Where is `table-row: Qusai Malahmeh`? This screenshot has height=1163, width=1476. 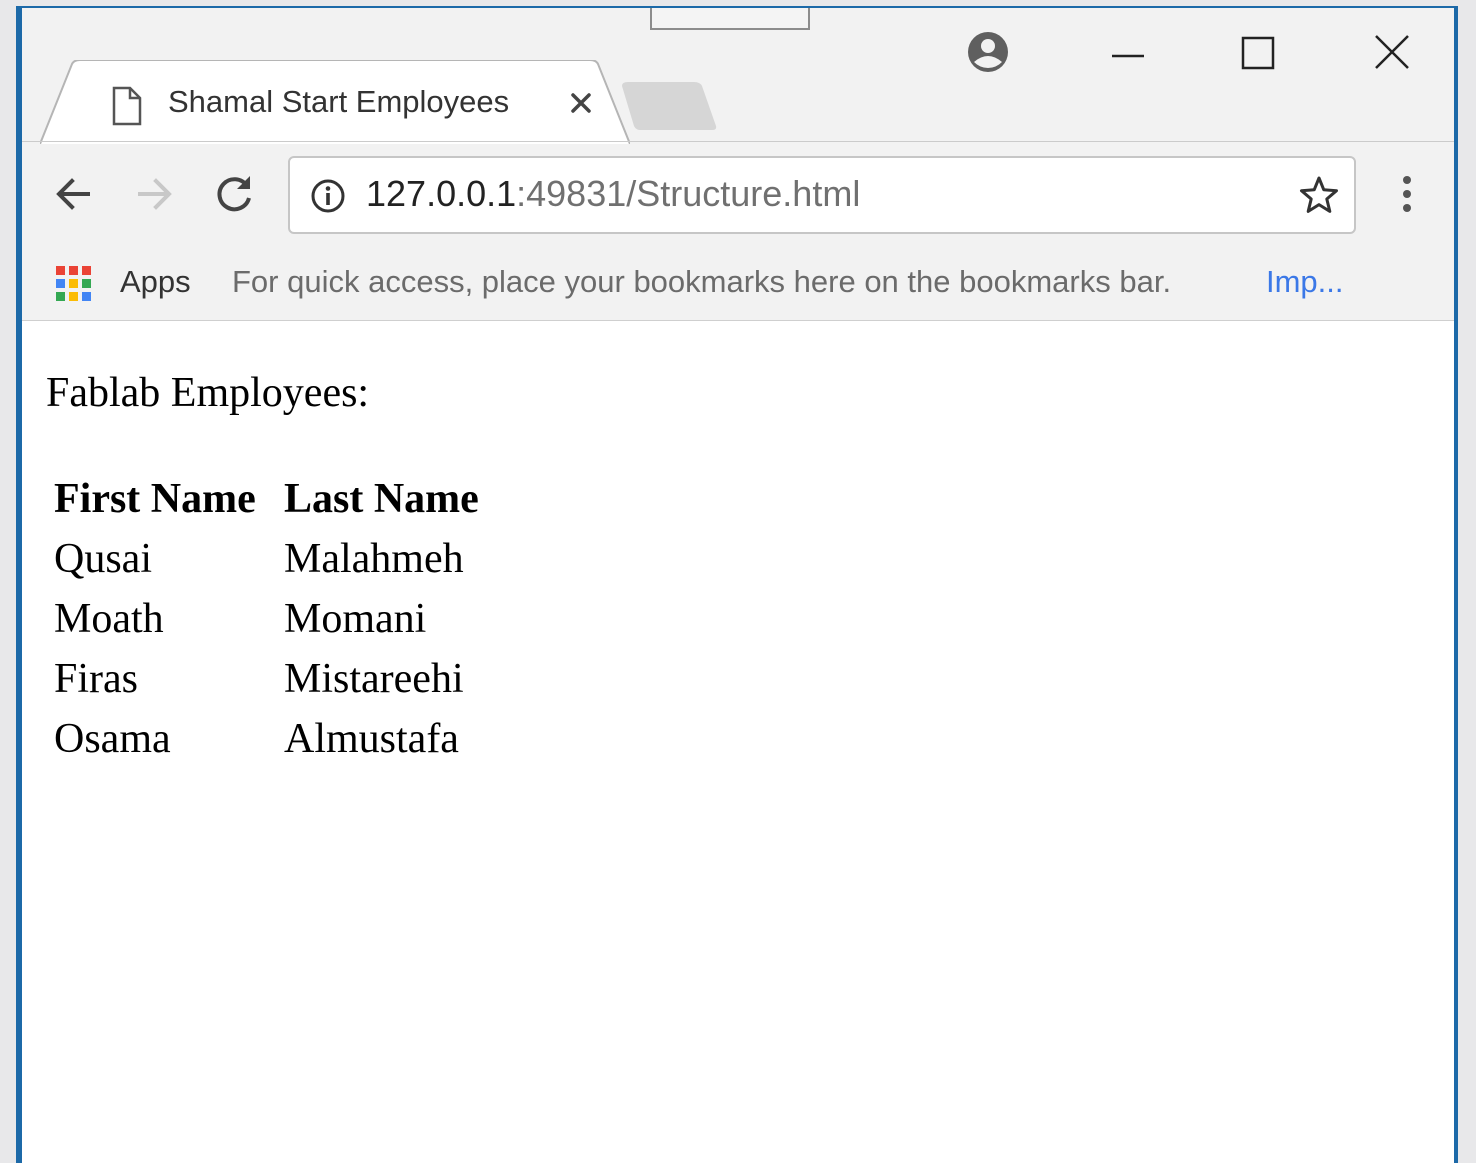
table-row: Qusai Malahmeh is located at coordinates (266, 559).